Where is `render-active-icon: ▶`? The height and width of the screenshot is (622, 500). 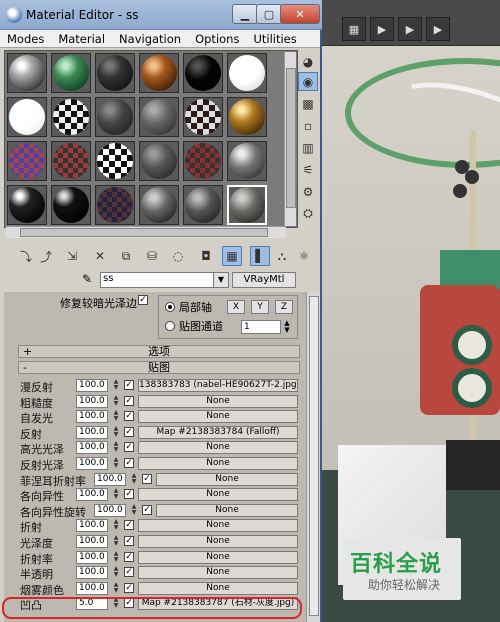 render-active-icon: ▶ is located at coordinates (438, 29).